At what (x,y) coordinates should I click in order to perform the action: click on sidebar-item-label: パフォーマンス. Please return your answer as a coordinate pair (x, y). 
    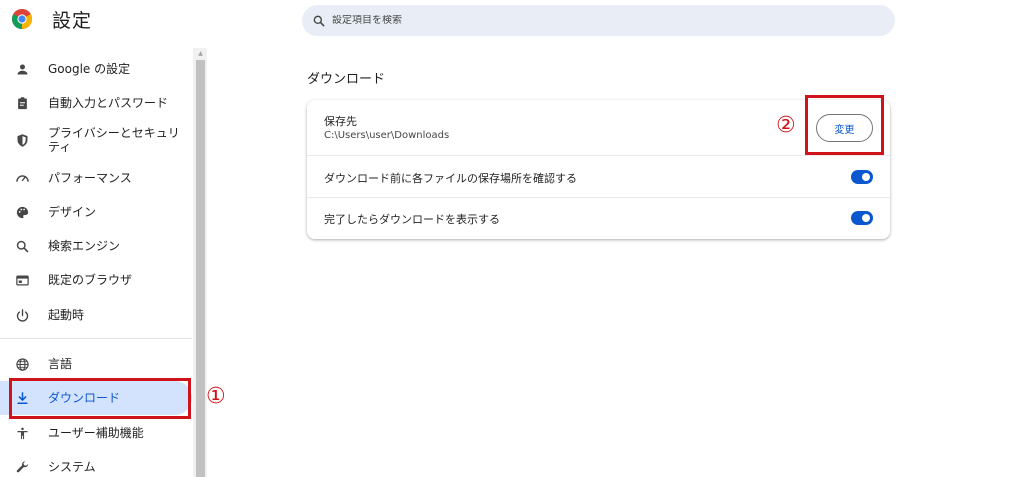
    Looking at the image, I should click on (90, 178).